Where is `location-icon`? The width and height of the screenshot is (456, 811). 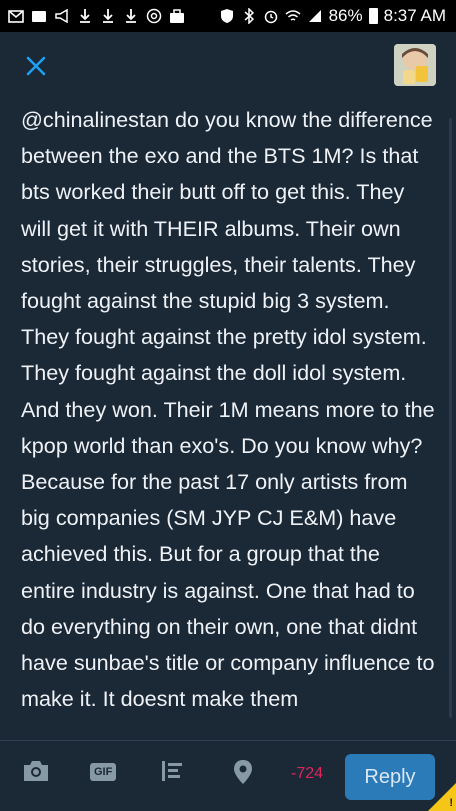
location-icon is located at coordinates (243, 772).